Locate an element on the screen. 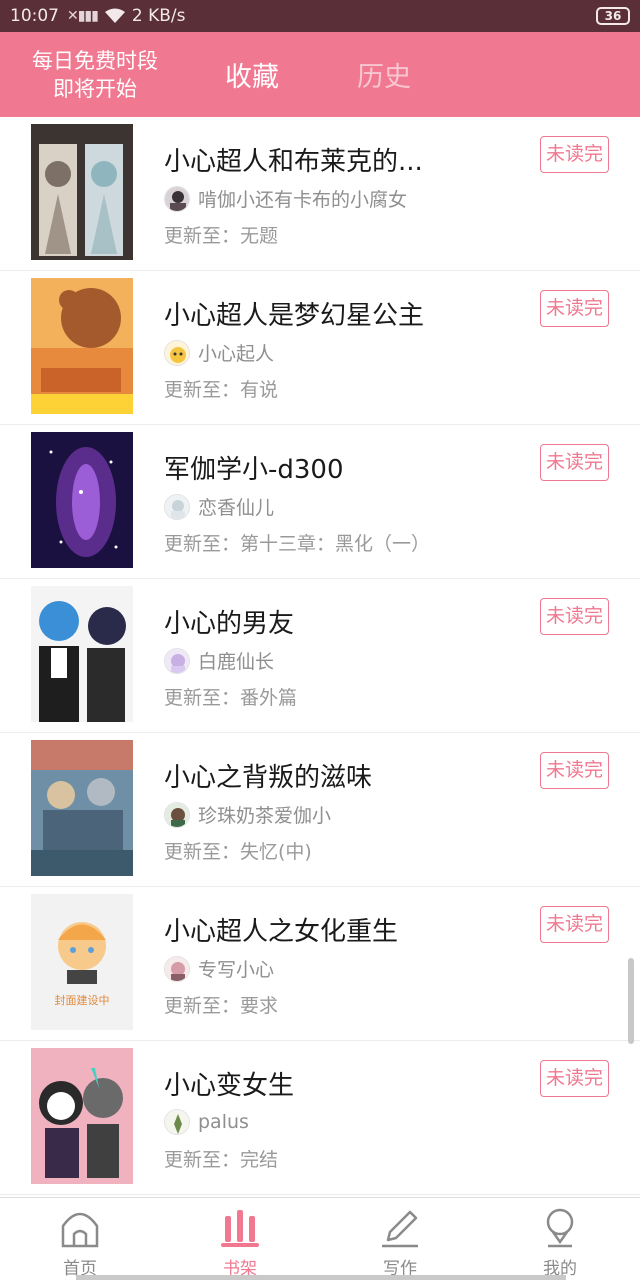  author-row: 小心起人 is located at coordinates (219, 352).